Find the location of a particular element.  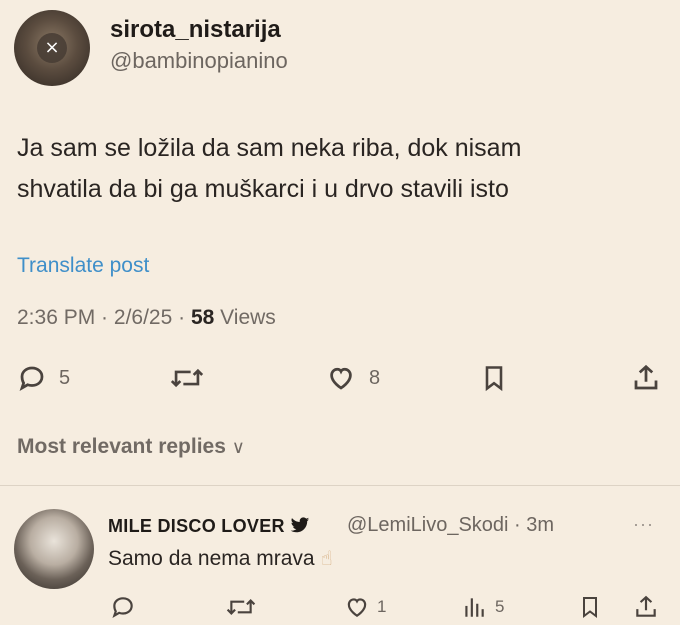

reply-share-button is located at coordinates (646, 607).